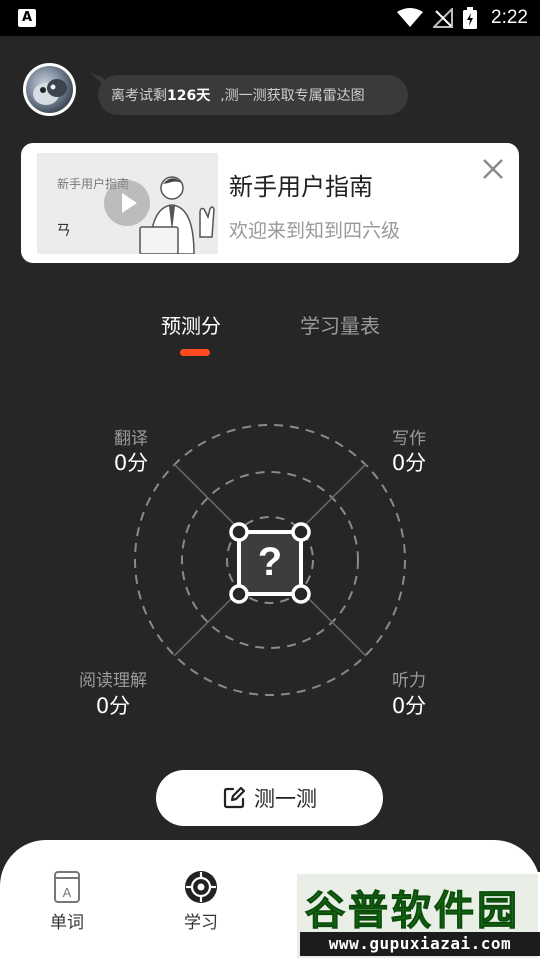 The height and width of the screenshot is (960, 540). I want to click on skill-label-reading: 阅读理解, so click(113, 681).